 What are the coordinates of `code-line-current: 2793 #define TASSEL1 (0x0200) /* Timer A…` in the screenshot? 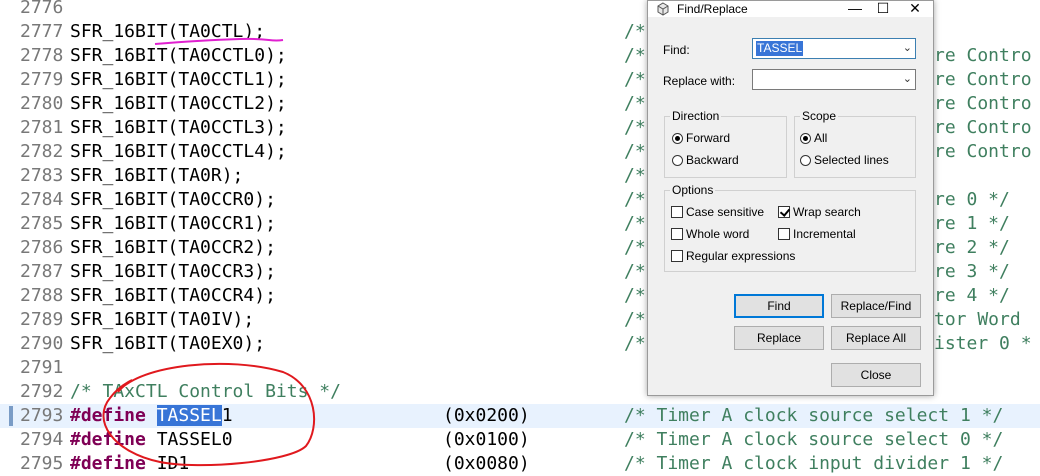 It's located at (520, 416).